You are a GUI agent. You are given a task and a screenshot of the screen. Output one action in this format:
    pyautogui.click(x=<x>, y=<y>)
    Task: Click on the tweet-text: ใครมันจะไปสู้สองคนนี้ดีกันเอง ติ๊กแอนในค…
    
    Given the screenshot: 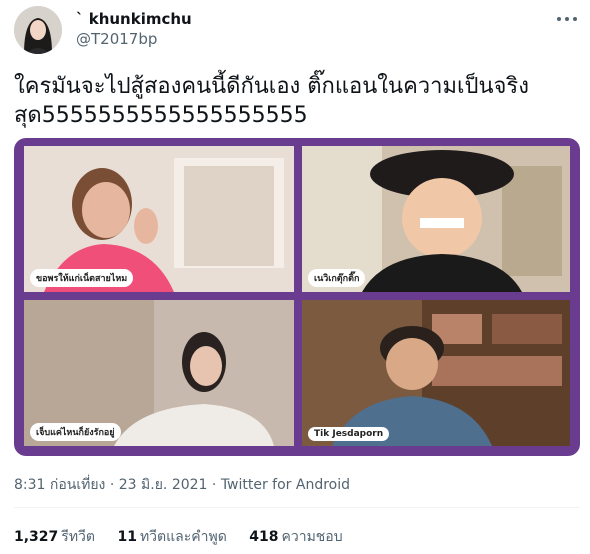 What is the action you would take?
    pyautogui.click(x=294, y=101)
    